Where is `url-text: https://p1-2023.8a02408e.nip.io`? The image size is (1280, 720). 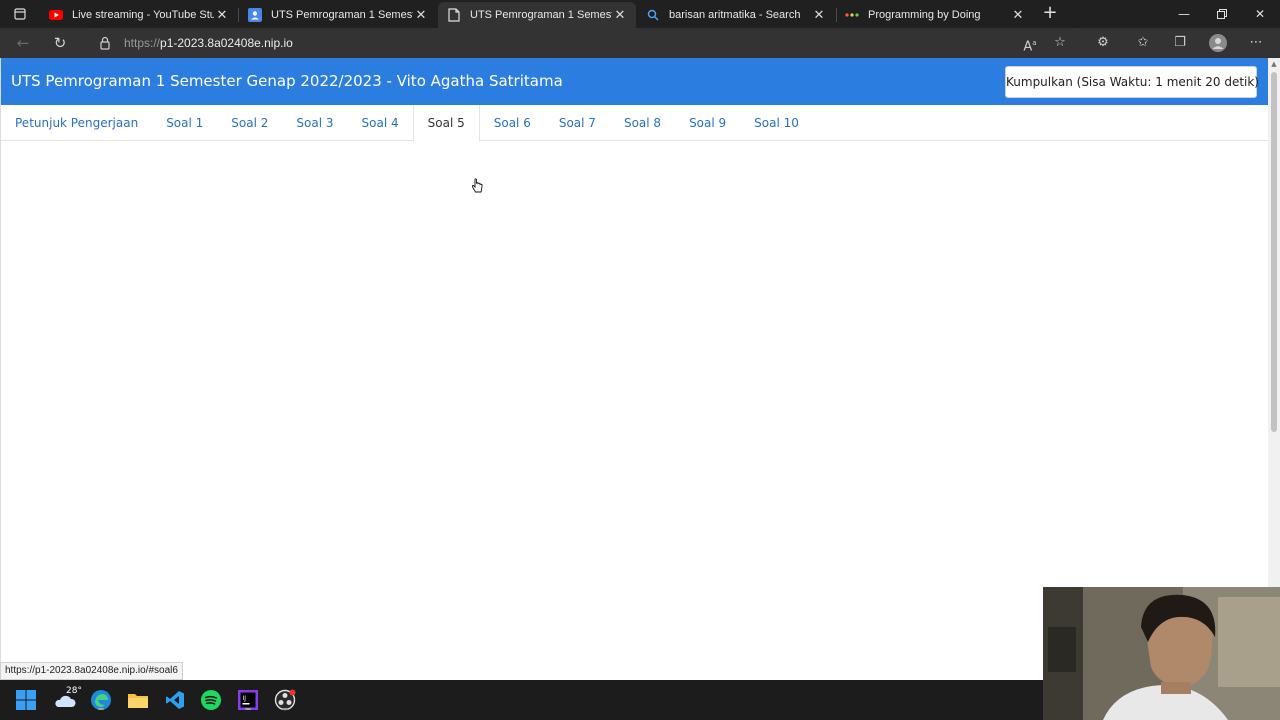
url-text: https://p1-2023.8a02408e.nip.io is located at coordinates (208, 43).